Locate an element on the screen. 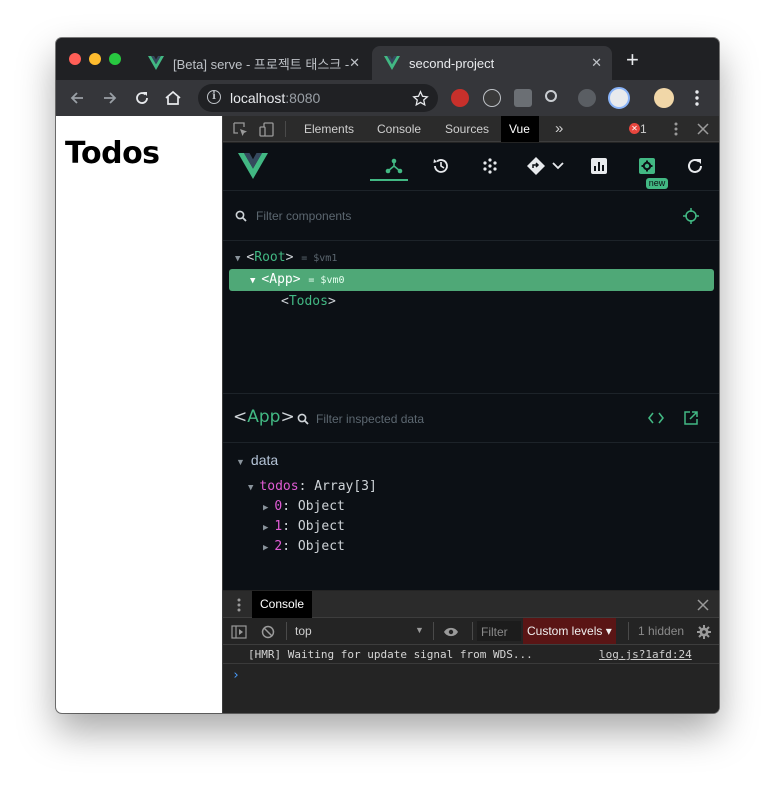 This screenshot has height=787, width=775. clear-console-icon is located at coordinates (268, 632).